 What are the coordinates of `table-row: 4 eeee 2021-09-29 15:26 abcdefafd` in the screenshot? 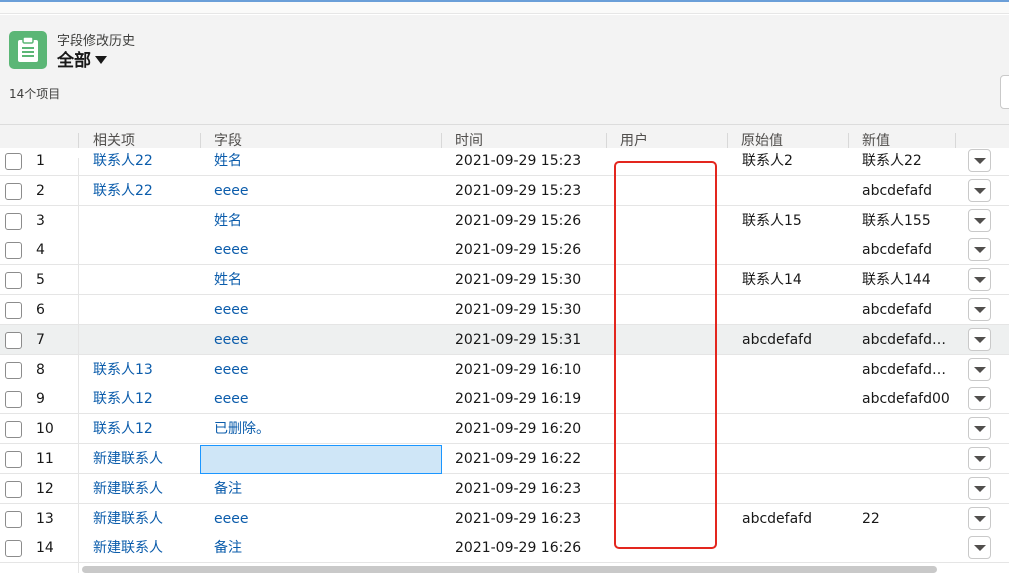 It's located at (504, 250).